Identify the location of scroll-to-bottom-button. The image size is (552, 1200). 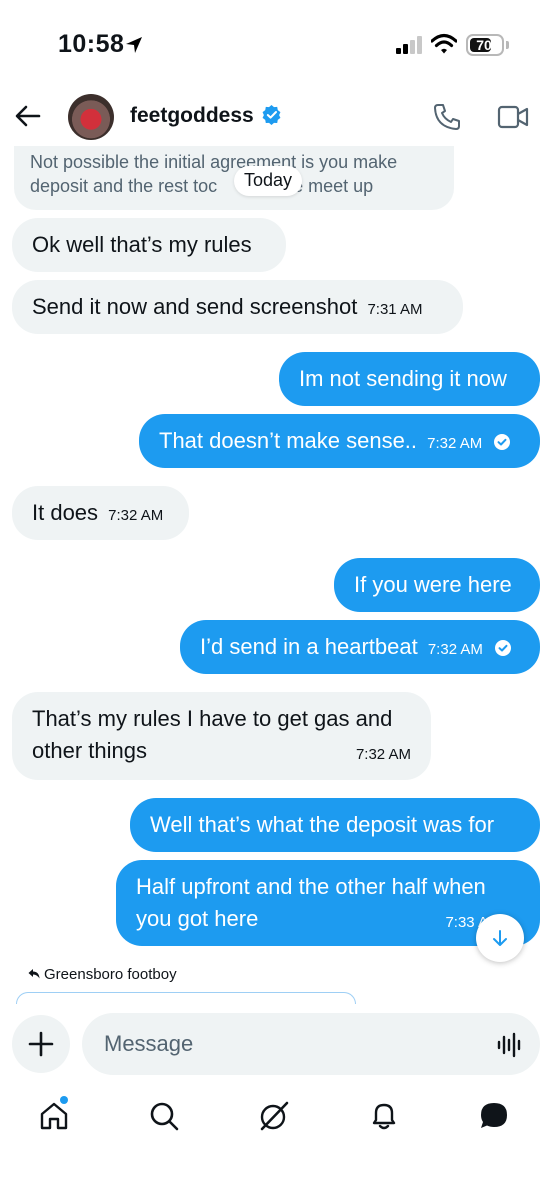
(500, 938).